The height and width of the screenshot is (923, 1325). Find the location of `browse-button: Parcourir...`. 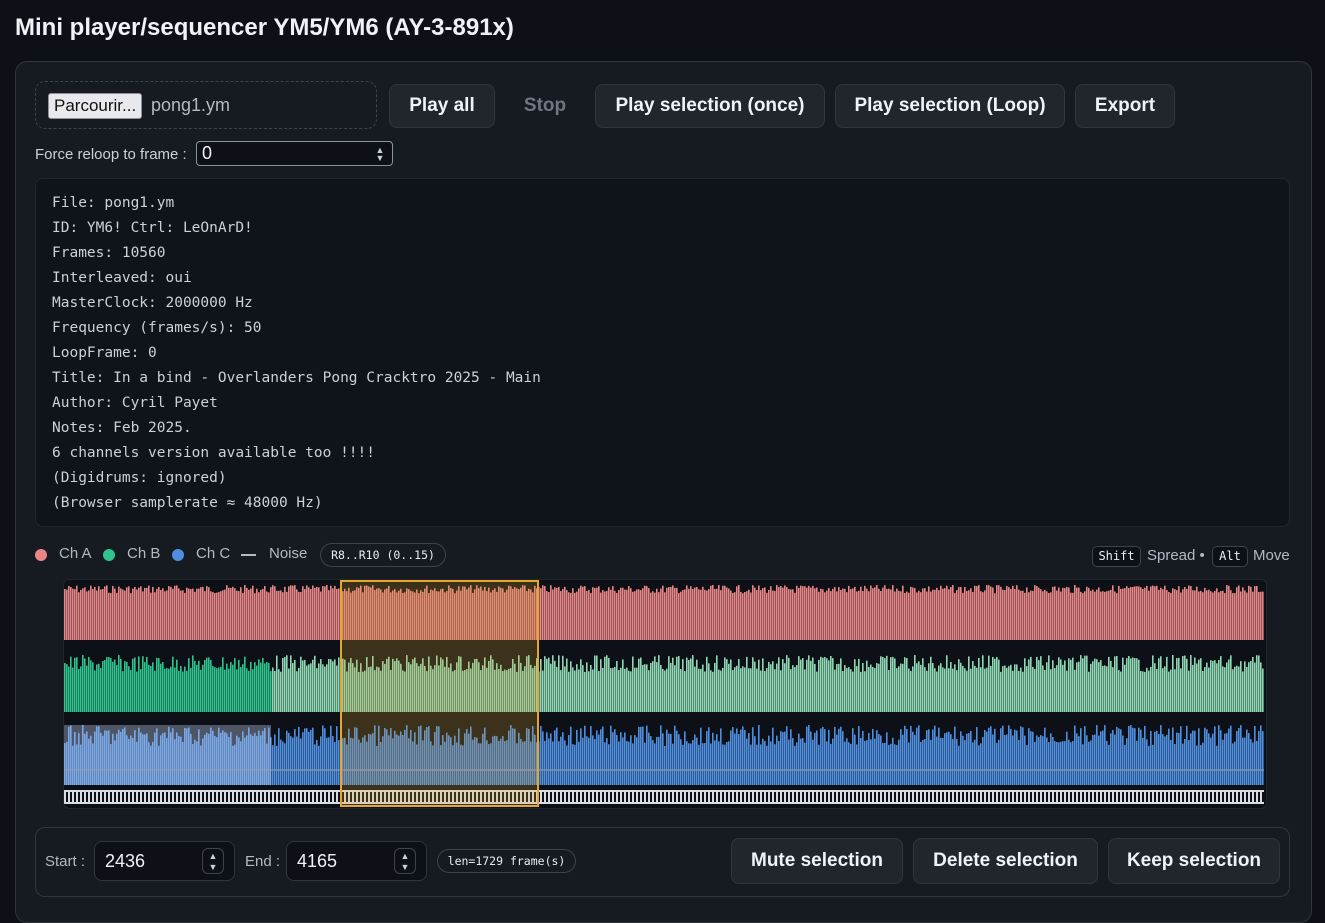

browse-button: Parcourir... is located at coordinates (95, 106).